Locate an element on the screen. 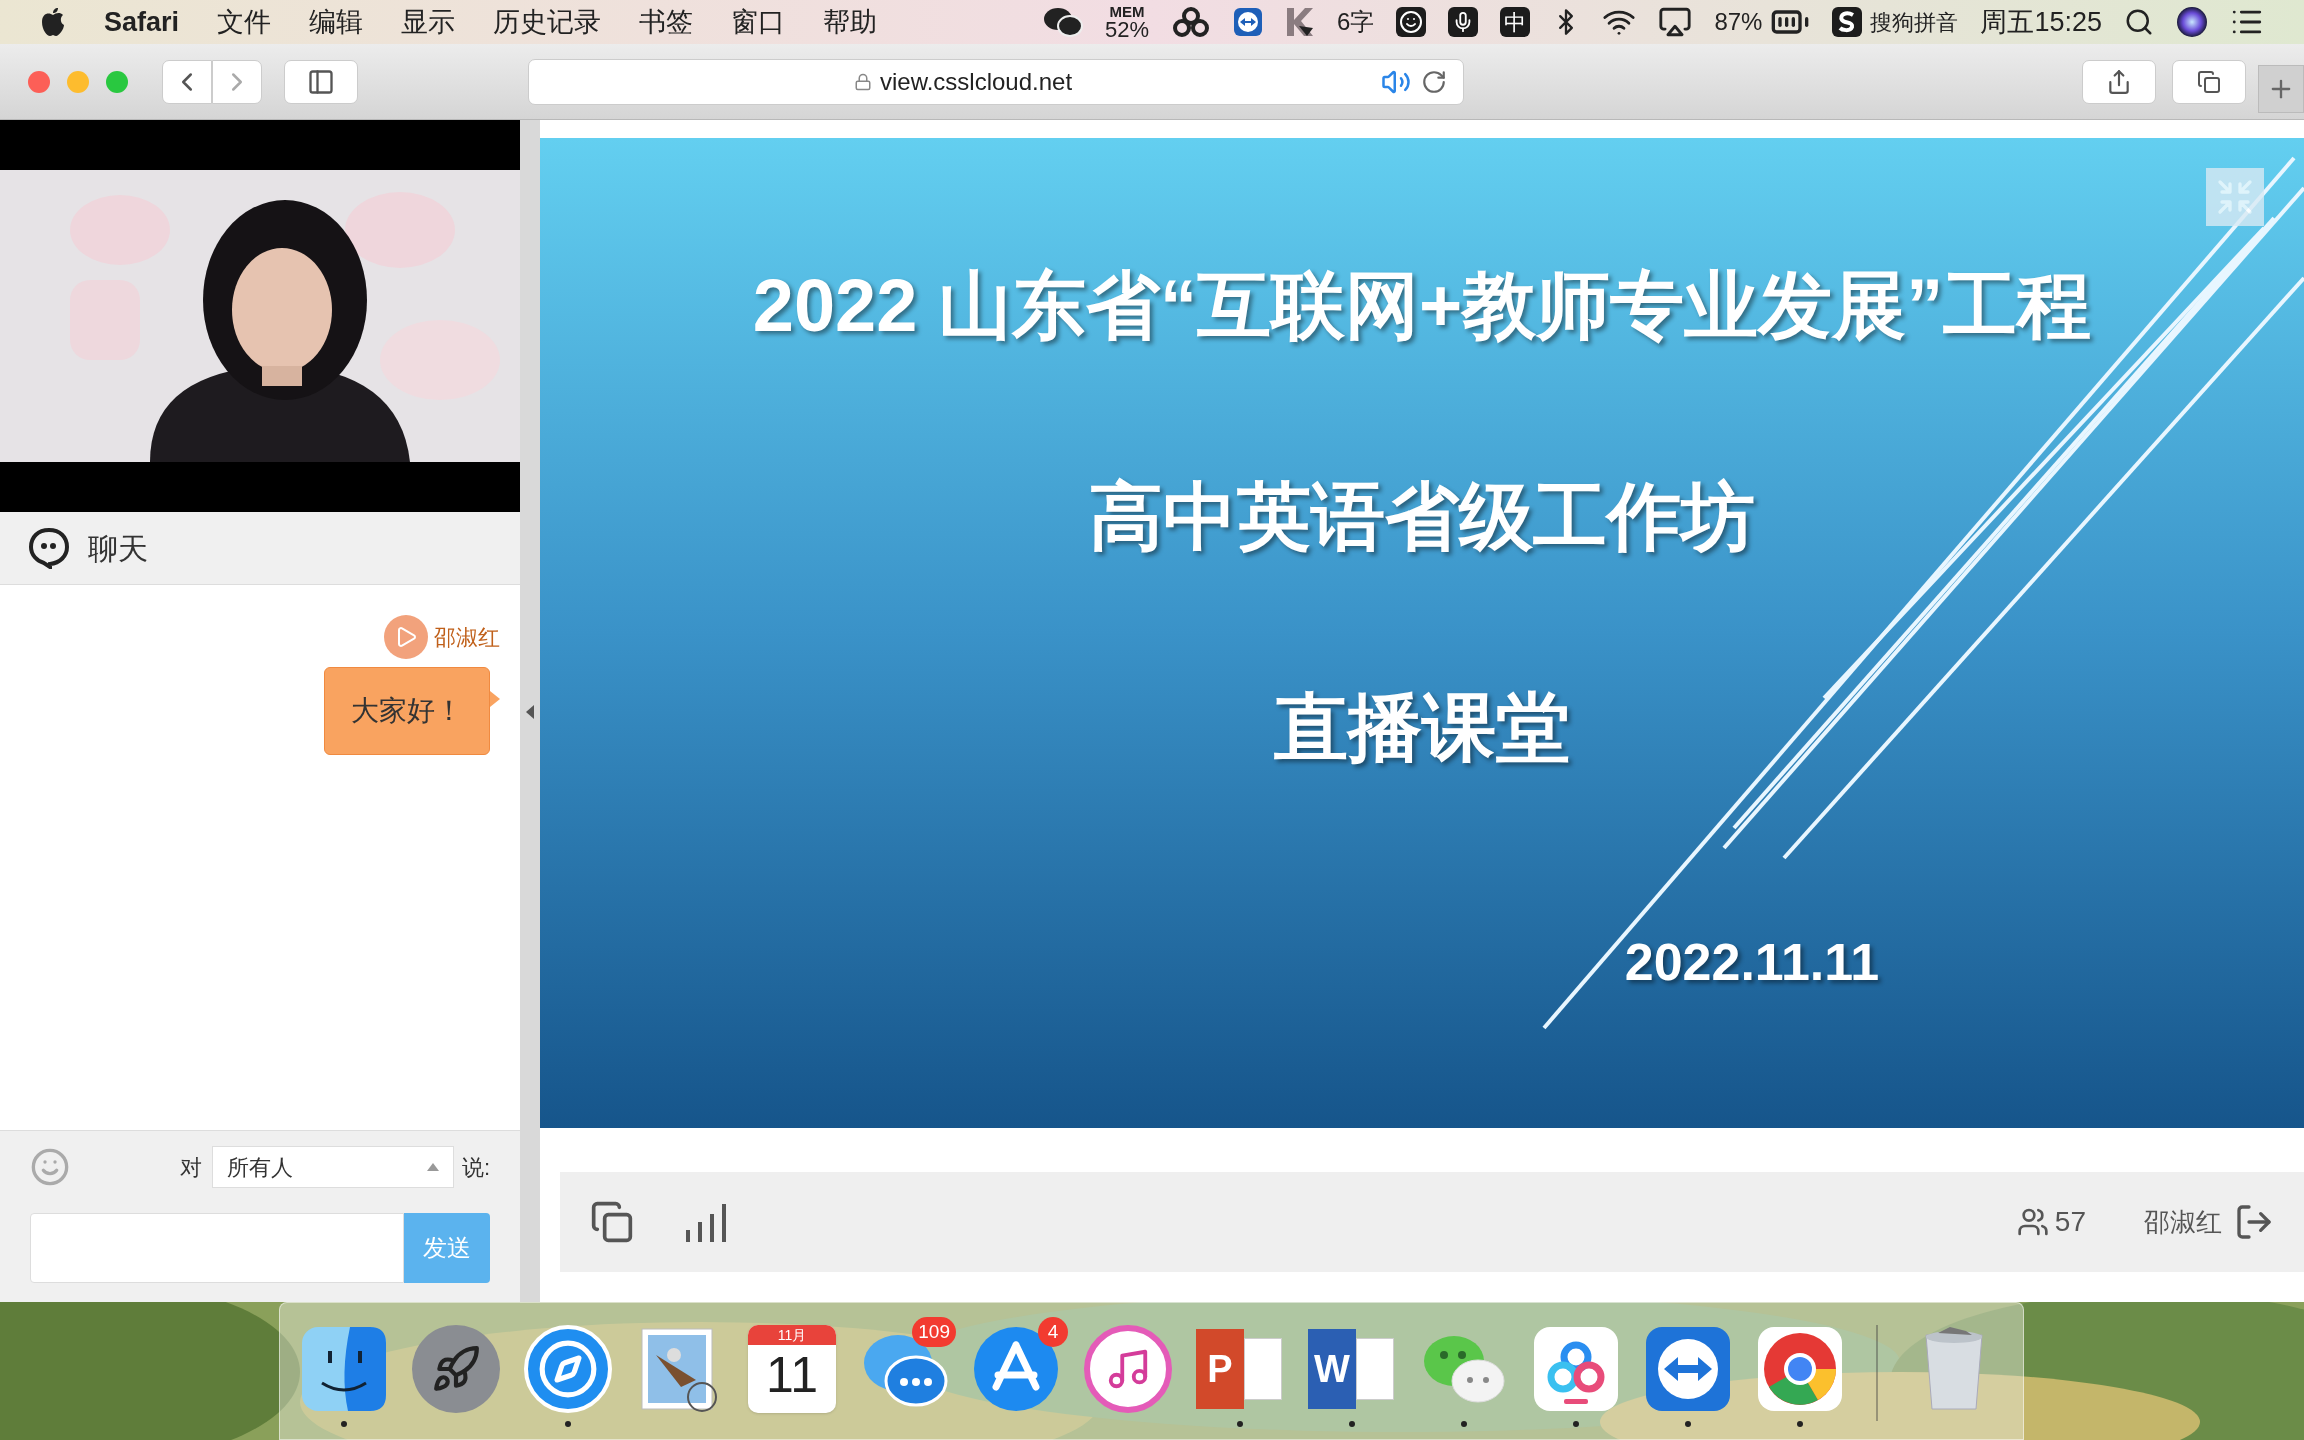 The width and height of the screenshot is (2304, 1440). recipient-dropdown: 所有人 is located at coordinates (332, 1167).